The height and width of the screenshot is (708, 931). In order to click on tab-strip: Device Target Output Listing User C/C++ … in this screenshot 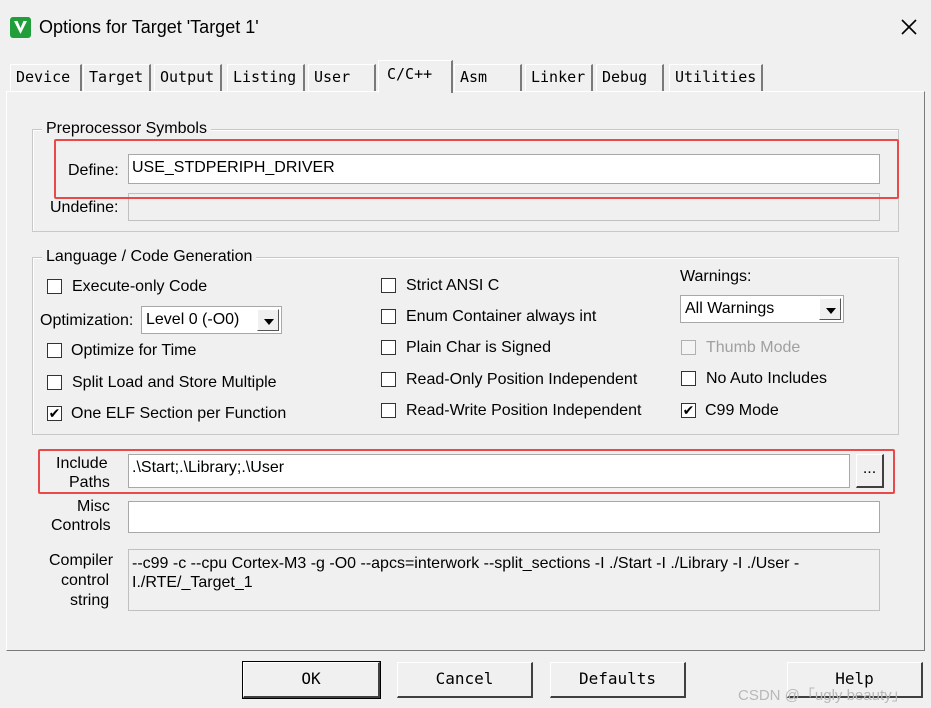, I will do `click(465, 76)`.